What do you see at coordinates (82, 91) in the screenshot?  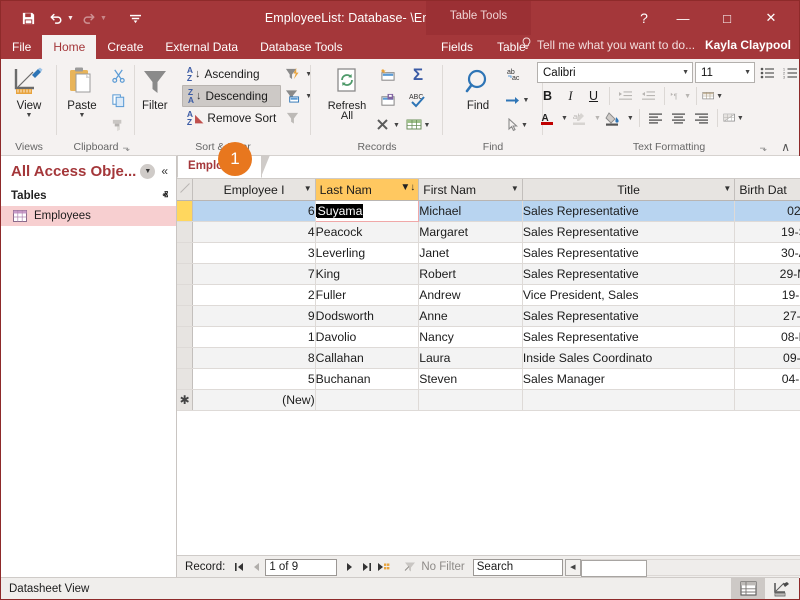 I see `paste-button: Paste ▼` at bounding box center [82, 91].